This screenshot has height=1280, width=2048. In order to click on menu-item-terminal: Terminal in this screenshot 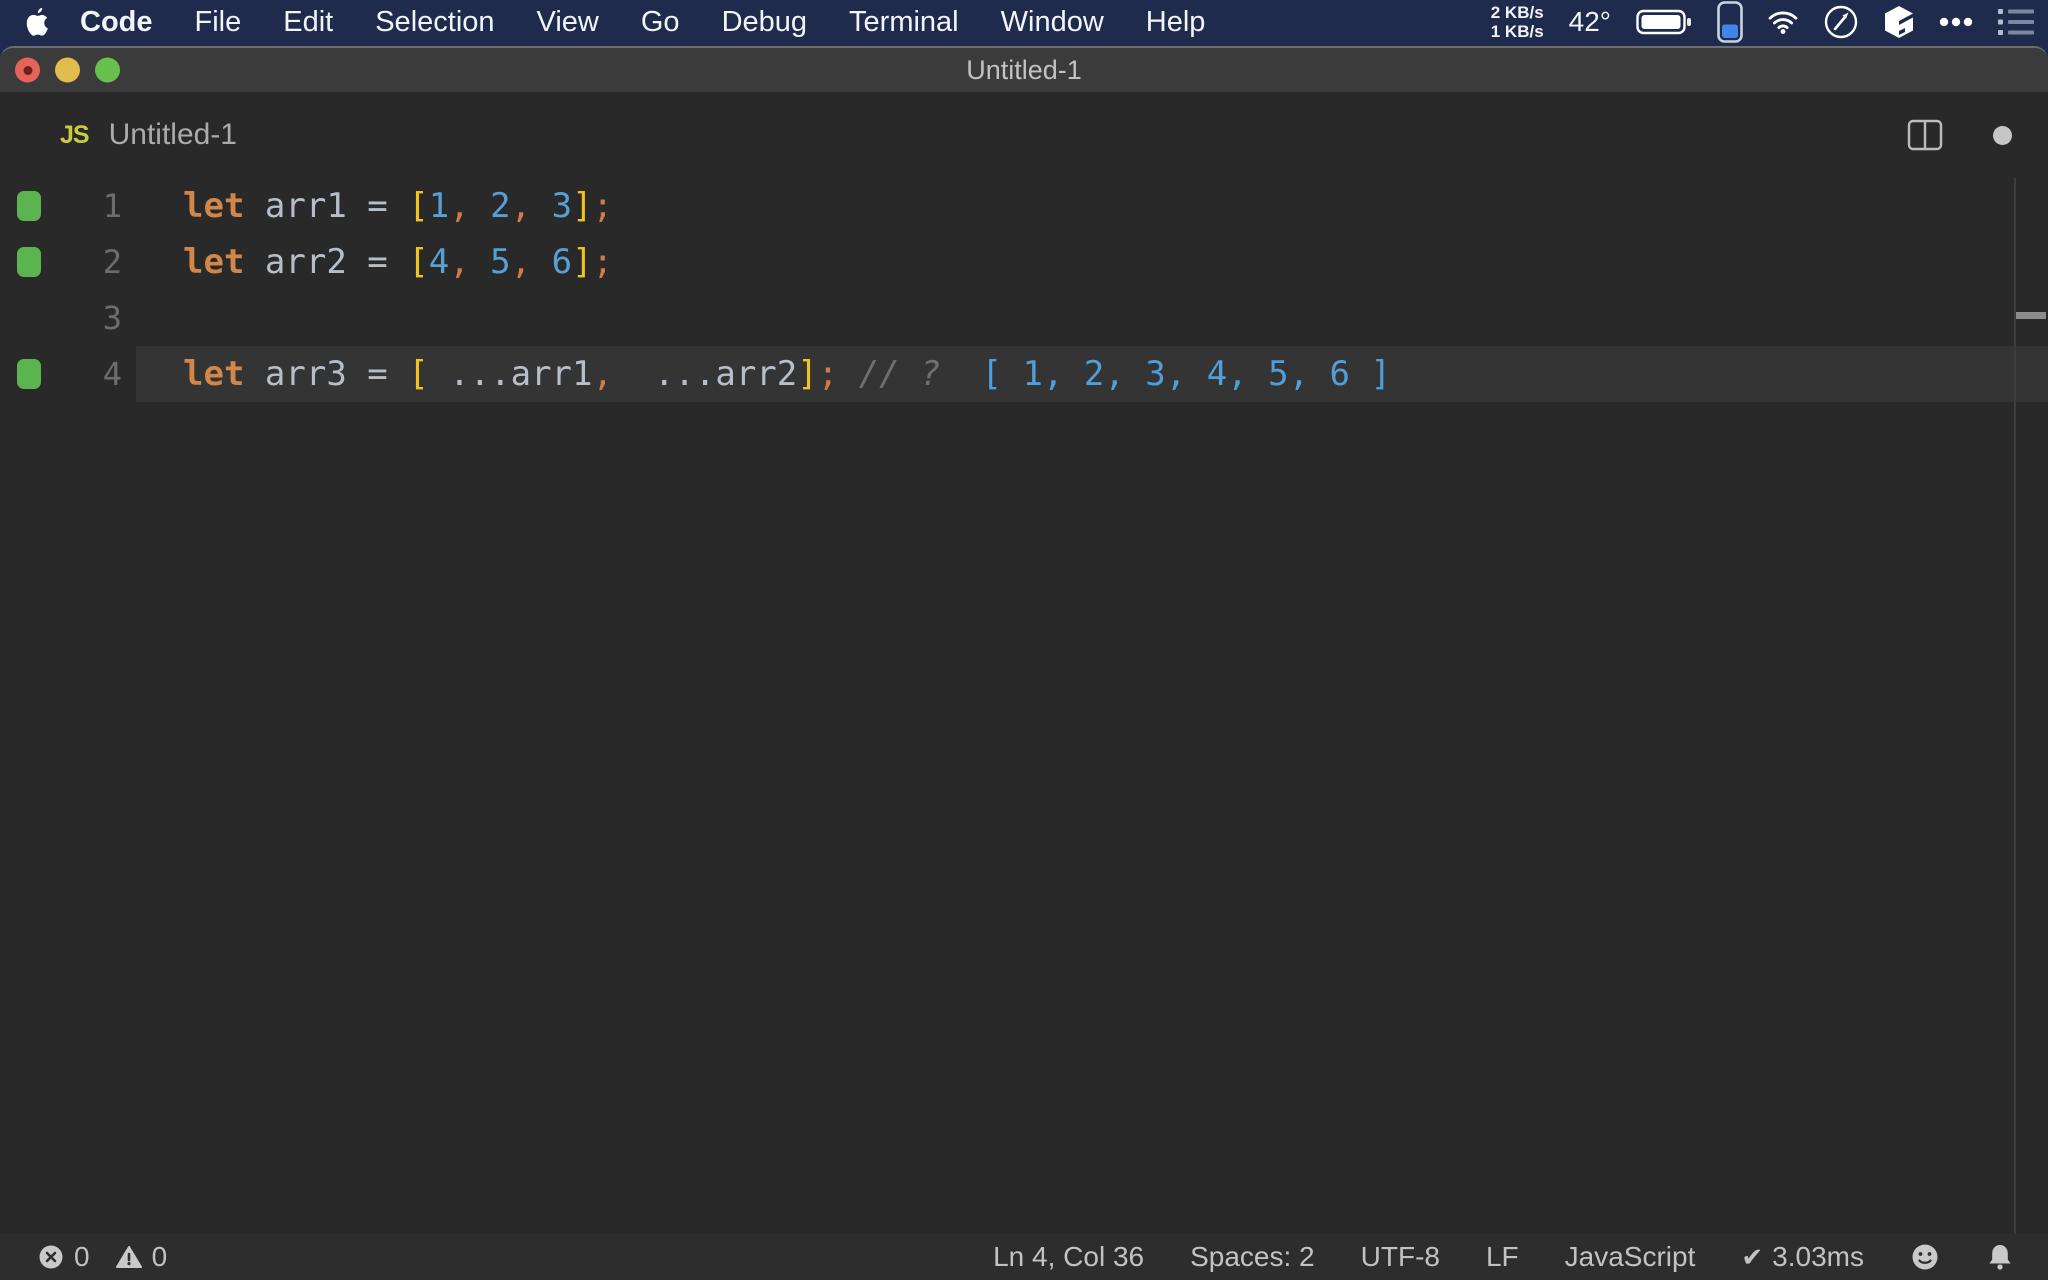, I will do `click(904, 22)`.